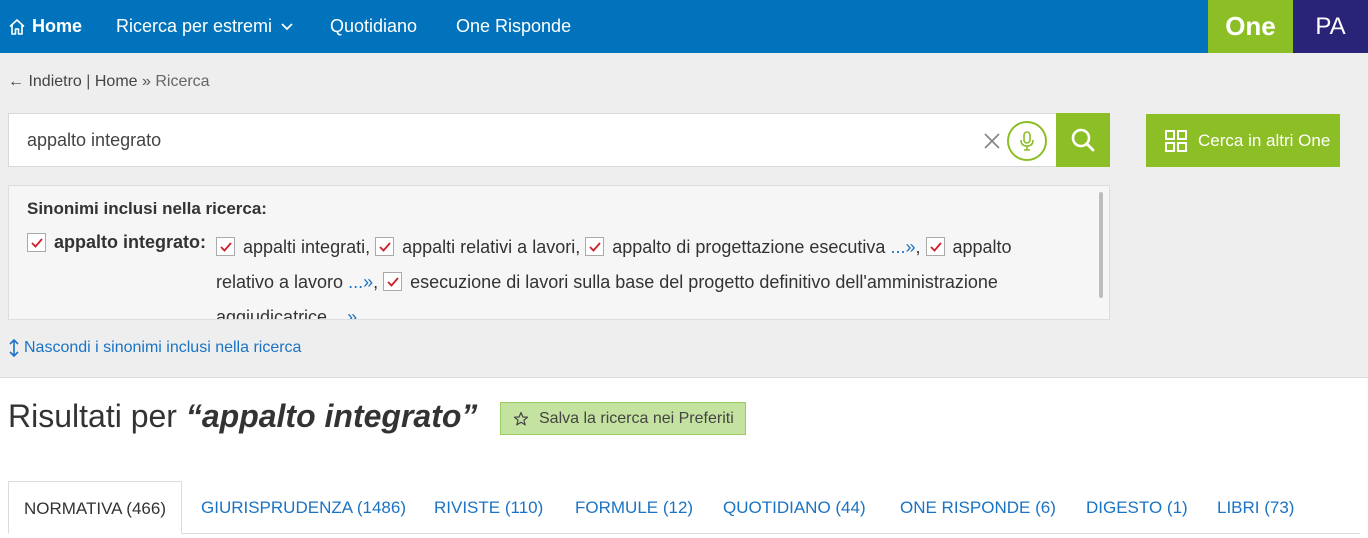  I want to click on tab-quotidiano: QUOTIDIANO (44), so click(794, 507).